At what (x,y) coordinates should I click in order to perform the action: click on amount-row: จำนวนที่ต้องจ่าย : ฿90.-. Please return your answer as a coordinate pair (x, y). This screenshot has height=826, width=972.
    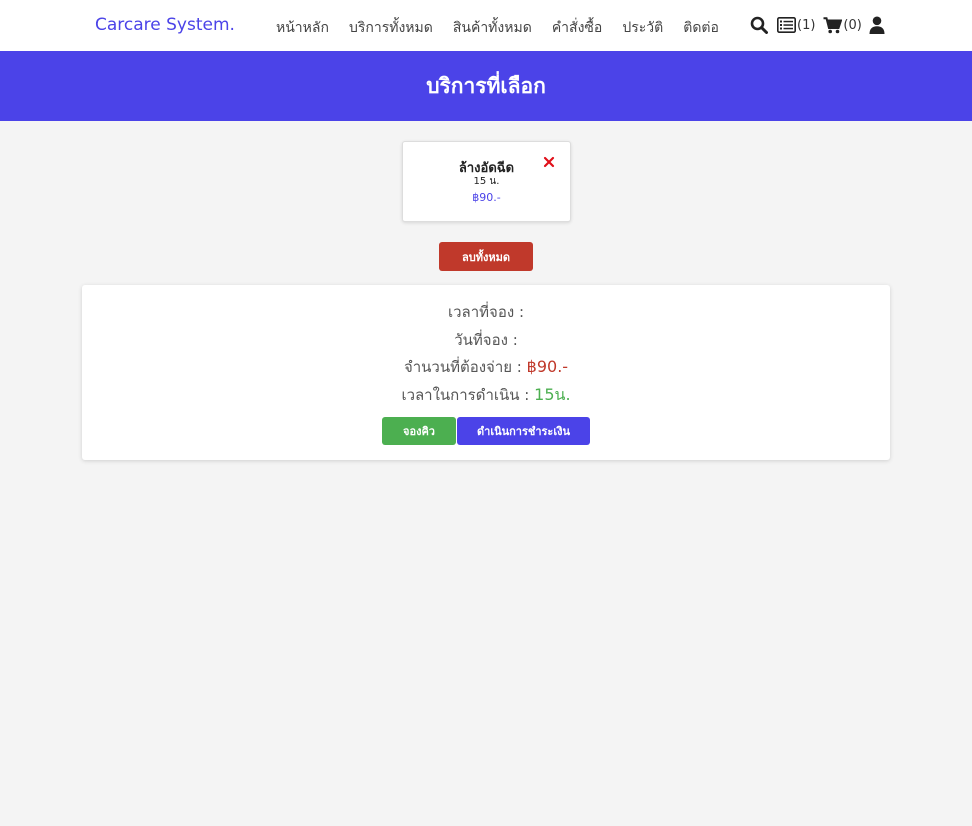
    Looking at the image, I should click on (486, 367).